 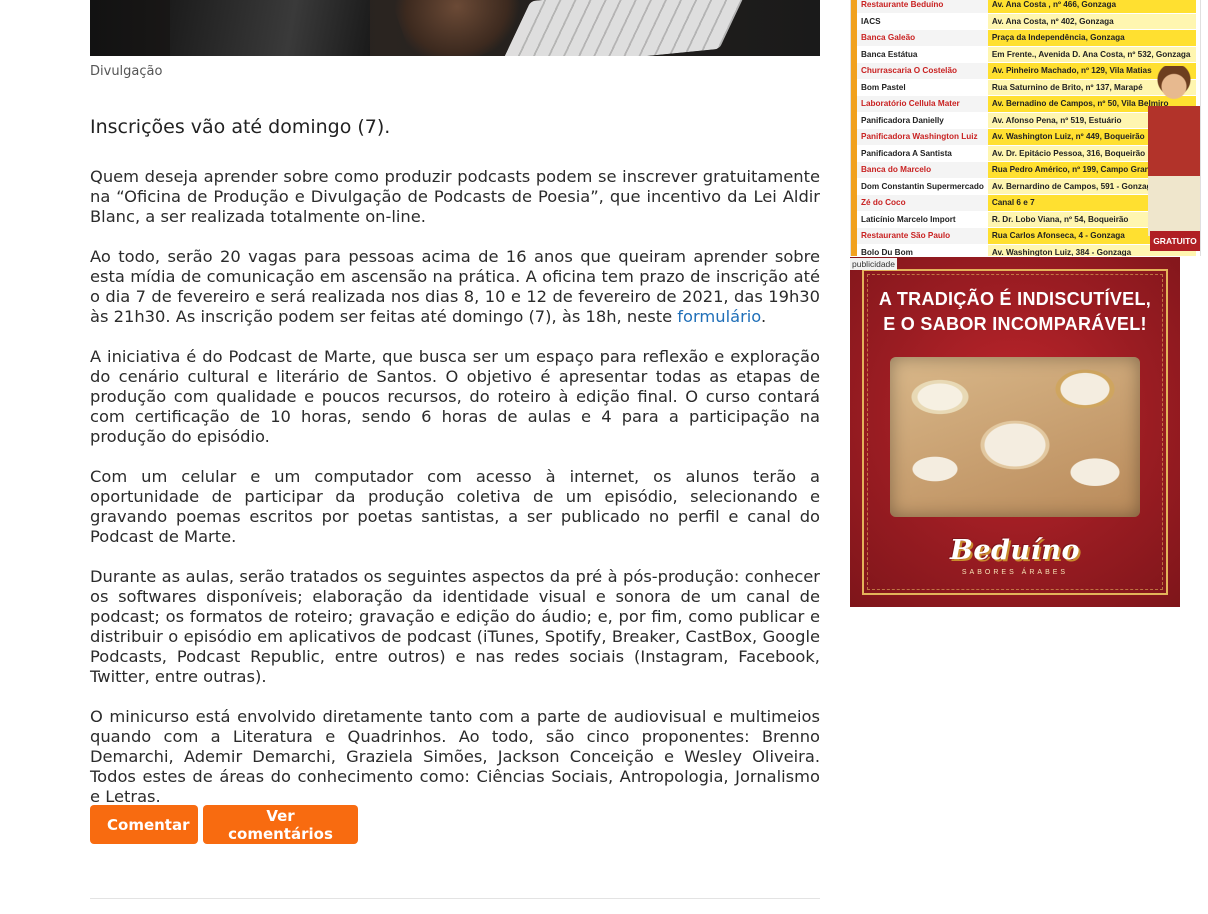 I want to click on store-name: IACS, so click(x=922, y=21).